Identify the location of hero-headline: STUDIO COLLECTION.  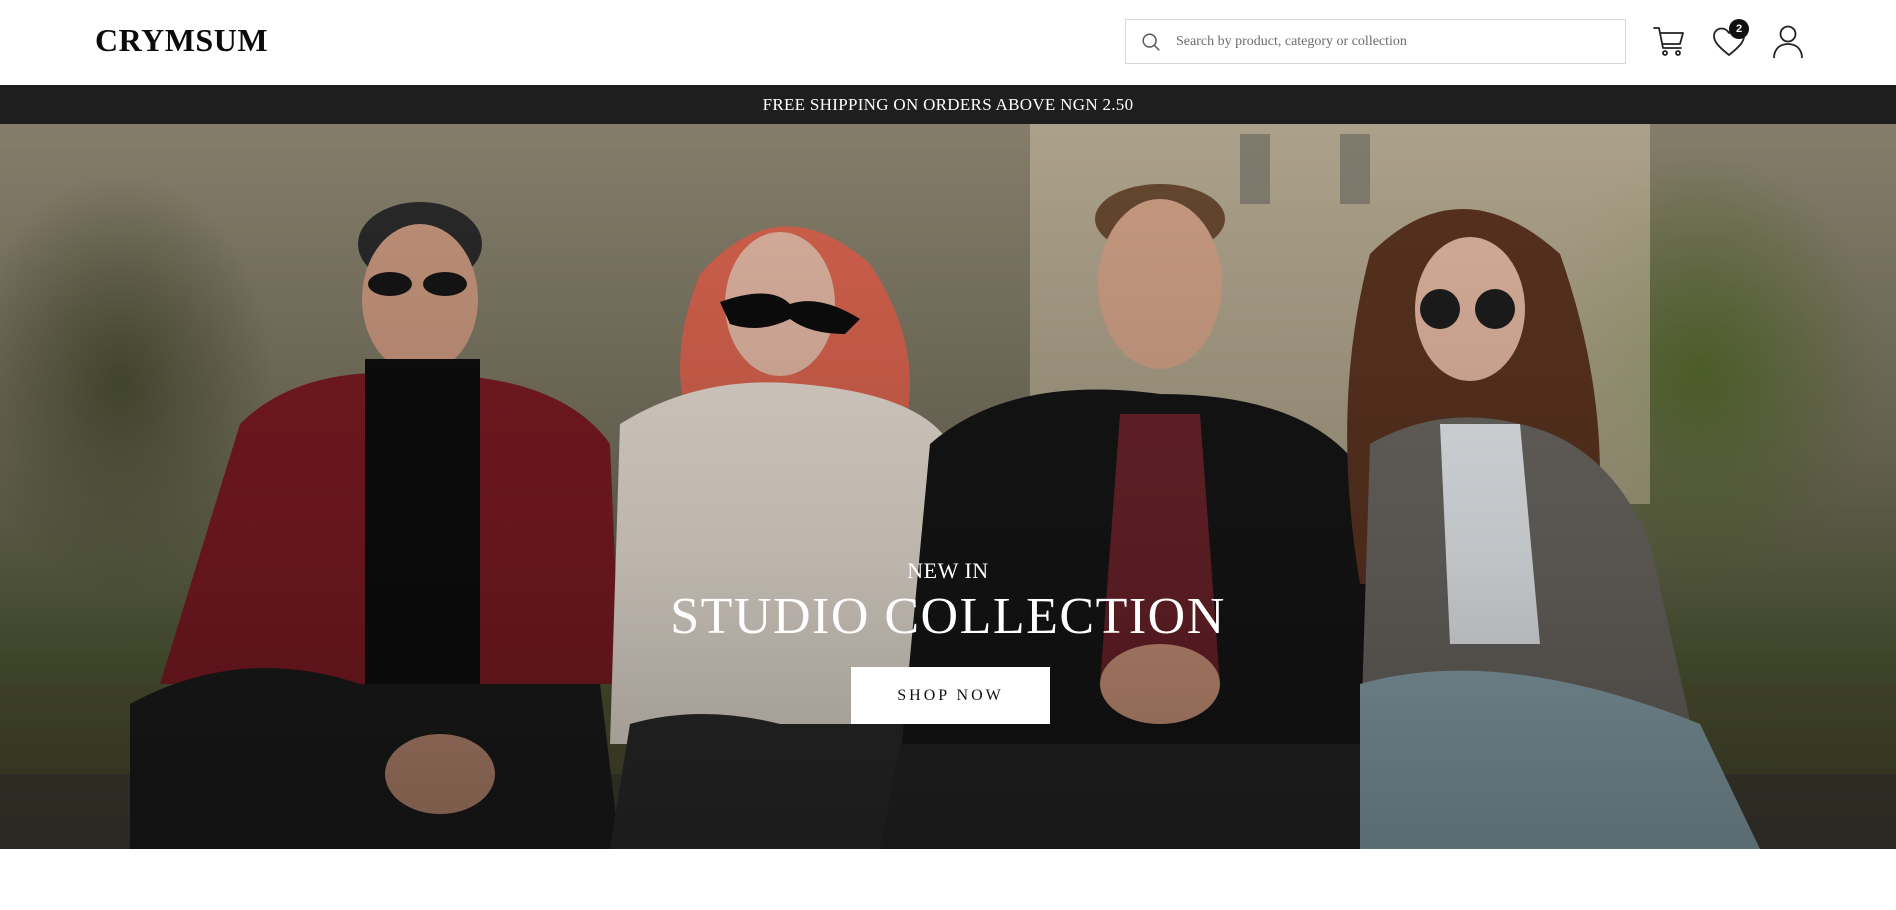
(948, 616).